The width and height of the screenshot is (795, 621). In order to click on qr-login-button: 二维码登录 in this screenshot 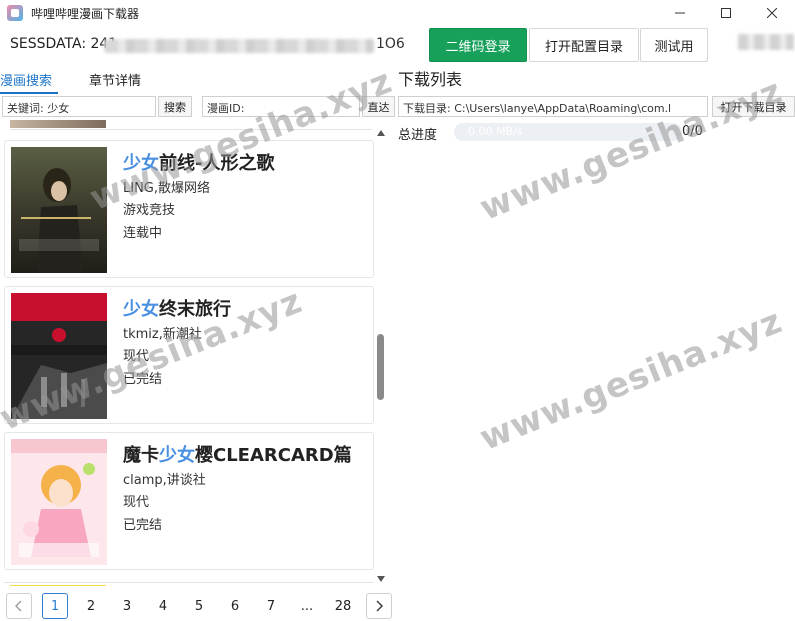, I will do `click(478, 45)`.